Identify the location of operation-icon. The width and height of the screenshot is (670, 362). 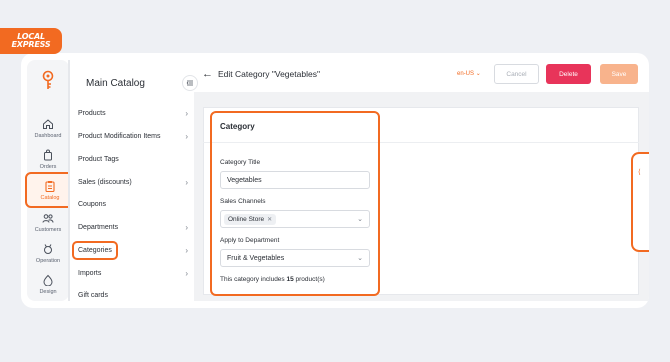
(48, 249).